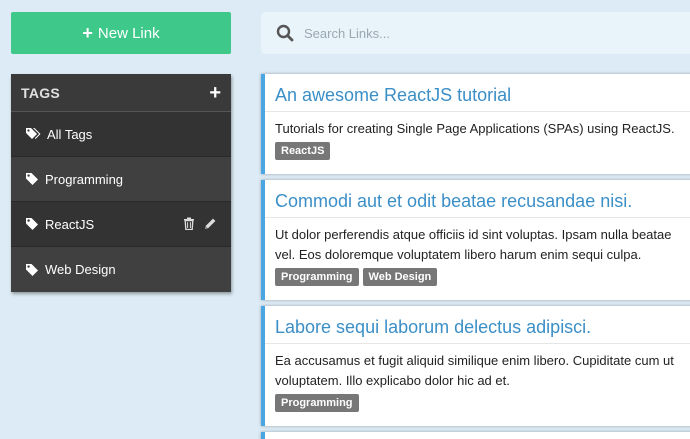 This screenshot has height=439, width=690. I want to click on tag-item-programming: Programming, so click(121, 179).